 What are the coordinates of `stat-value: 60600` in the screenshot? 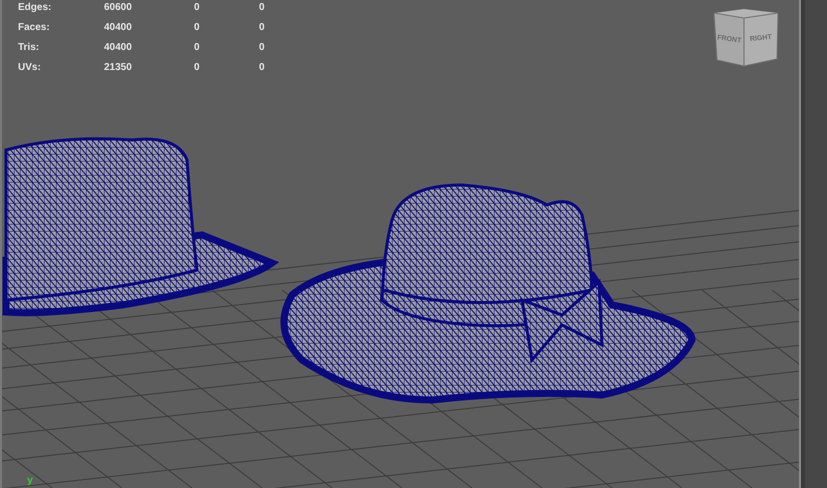 It's located at (118, 7).